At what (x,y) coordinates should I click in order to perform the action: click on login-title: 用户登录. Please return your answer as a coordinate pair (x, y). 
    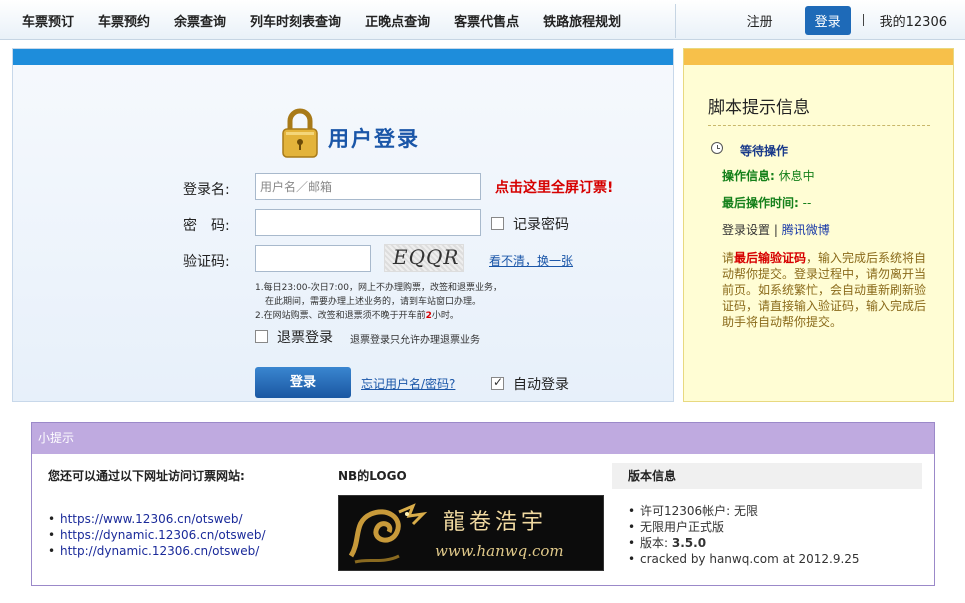
    Looking at the image, I should click on (374, 139).